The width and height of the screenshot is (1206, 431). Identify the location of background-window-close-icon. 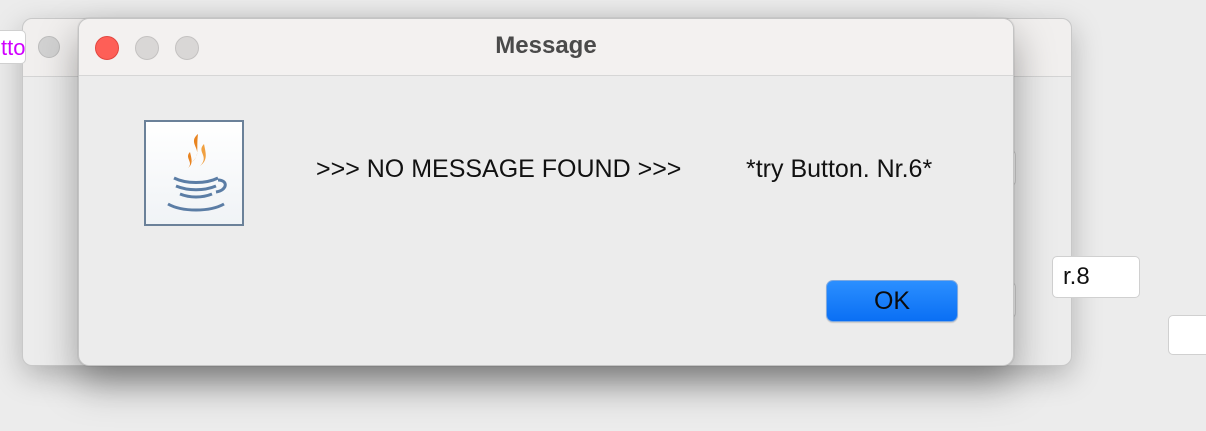
(49, 47).